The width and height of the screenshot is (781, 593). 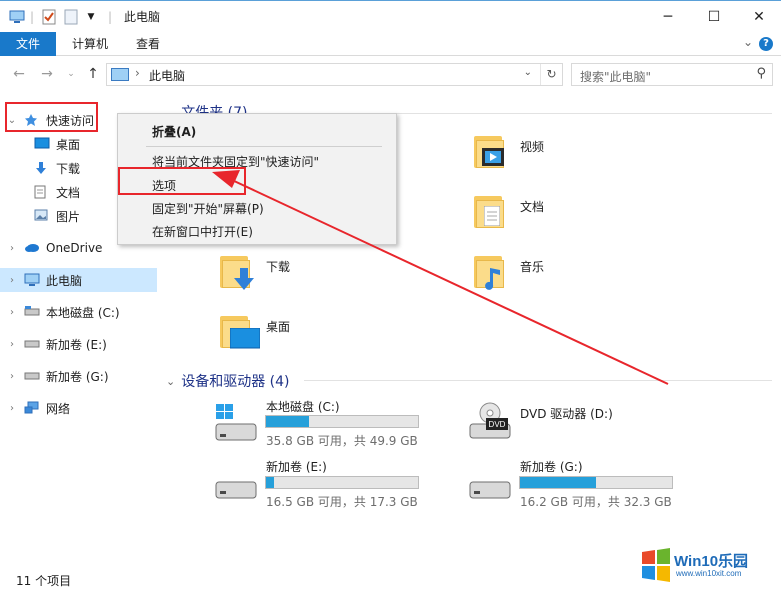 I want to click on watermark-logo: Win10乐园 www.win10xit.com, so click(x=707, y=566).